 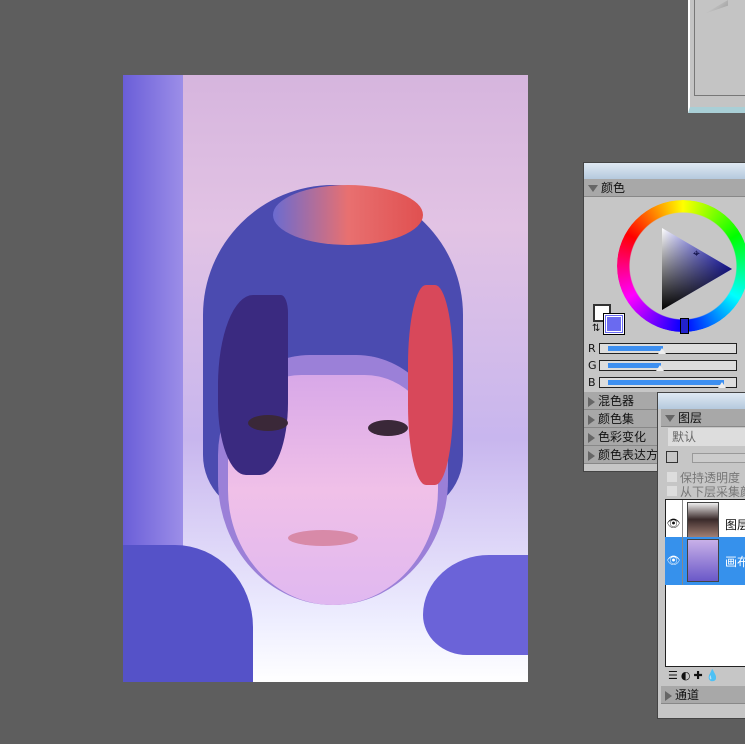 I want to click on option-label: 从下层采集颜, so click(x=712, y=492).